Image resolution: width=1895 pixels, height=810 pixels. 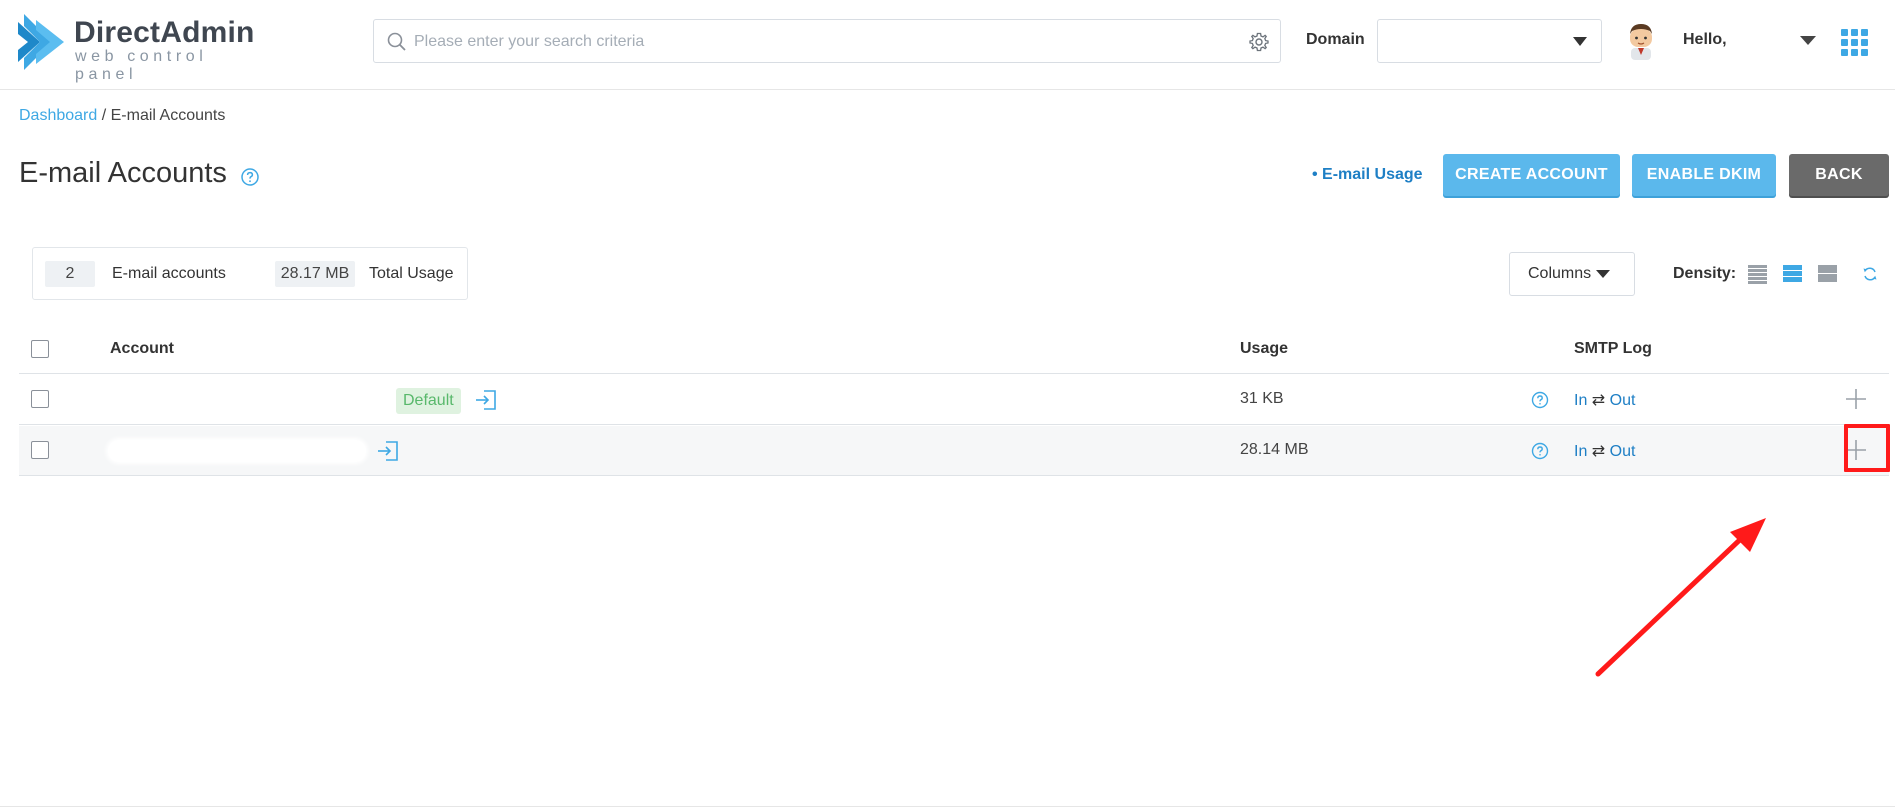 What do you see at coordinates (1274, 449) in the screenshot?
I see `usage-value: 28.14 MB` at bounding box center [1274, 449].